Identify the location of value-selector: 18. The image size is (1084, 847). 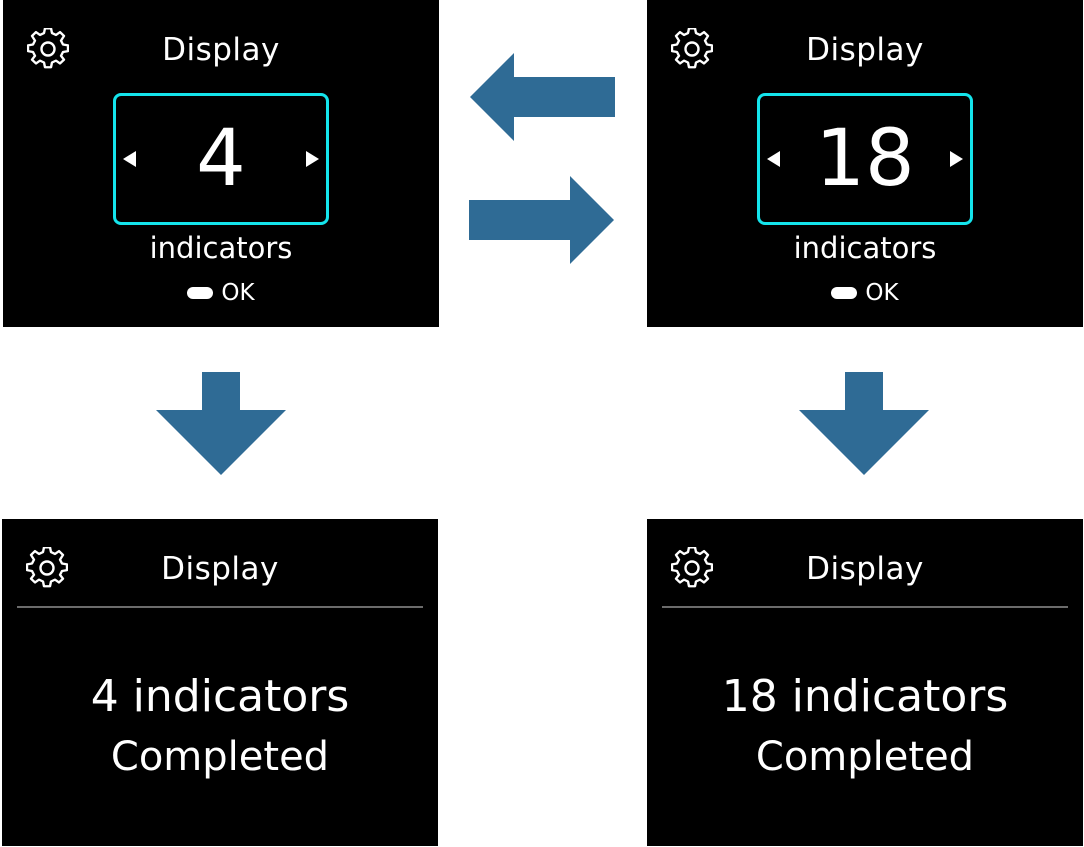
(865, 159).